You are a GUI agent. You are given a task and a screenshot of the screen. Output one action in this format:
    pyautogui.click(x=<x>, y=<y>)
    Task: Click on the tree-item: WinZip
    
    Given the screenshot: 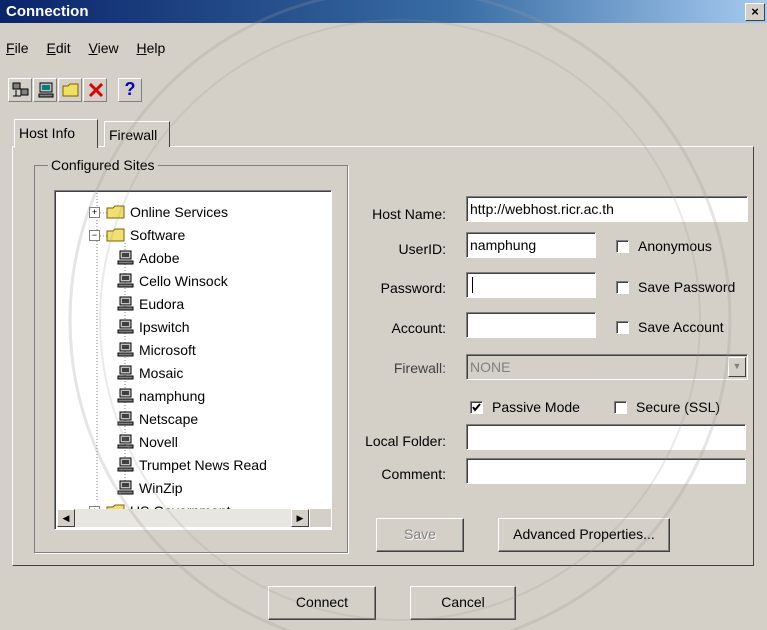 What is the action you would take?
    pyautogui.click(x=150, y=487)
    